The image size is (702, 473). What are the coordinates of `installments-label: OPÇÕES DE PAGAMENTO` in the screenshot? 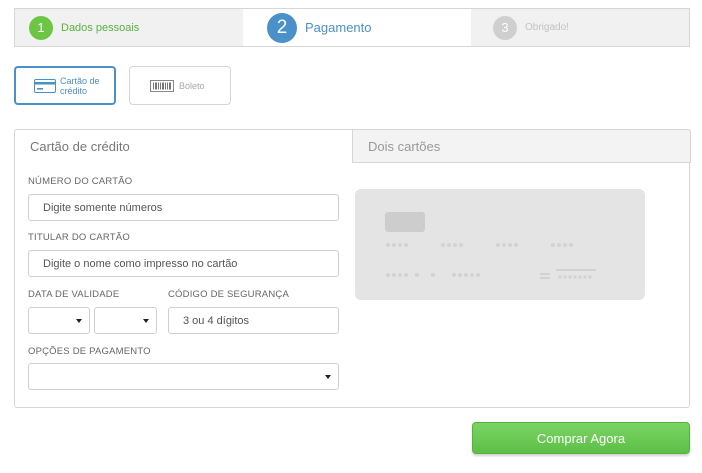 It's located at (89, 351).